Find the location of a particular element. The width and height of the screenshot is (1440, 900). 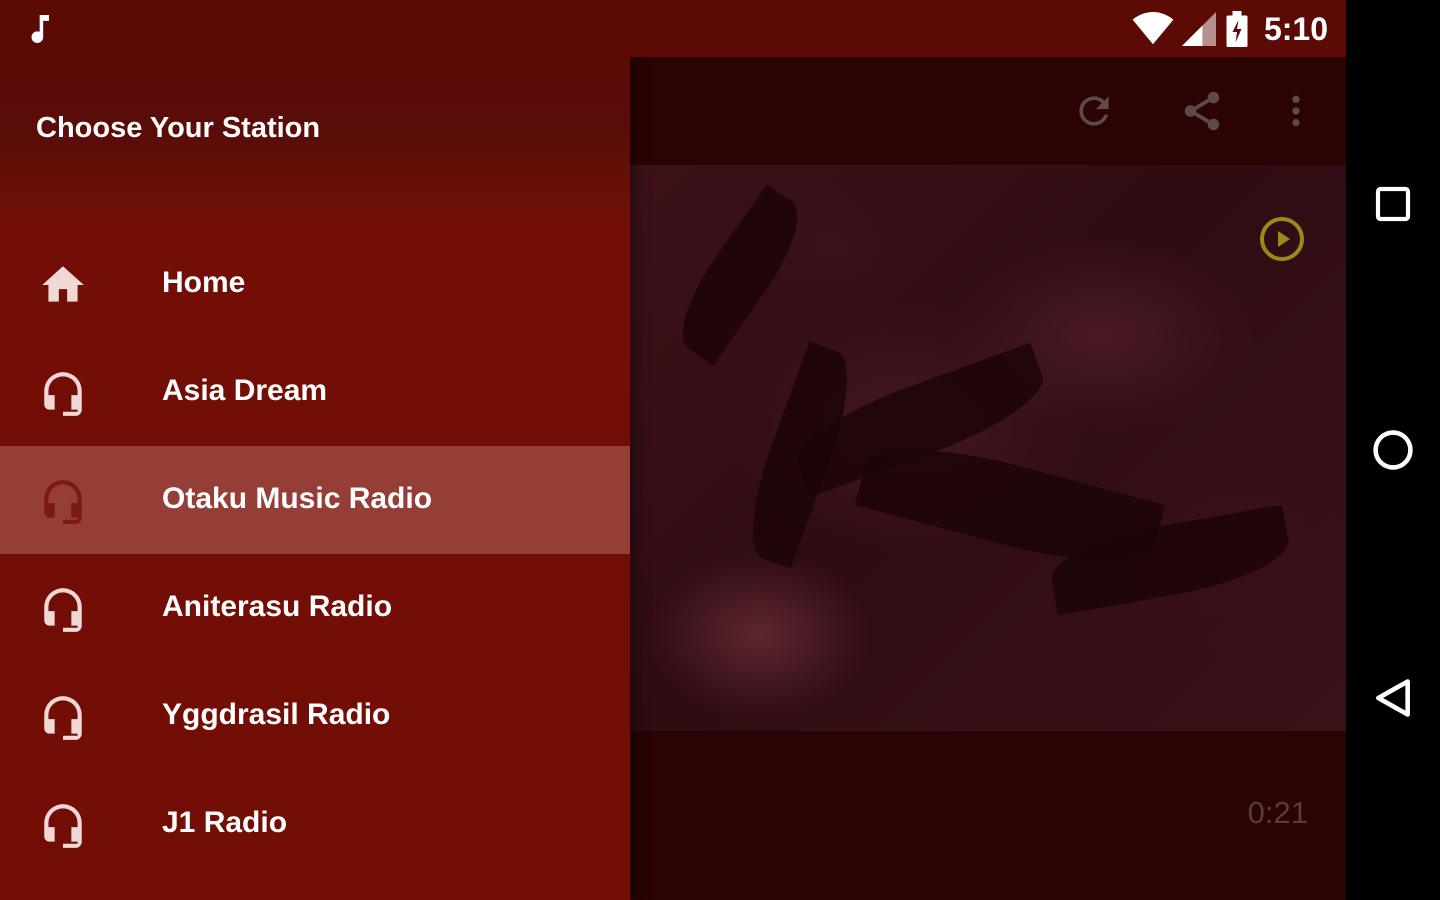

share-button is located at coordinates (1202, 111).